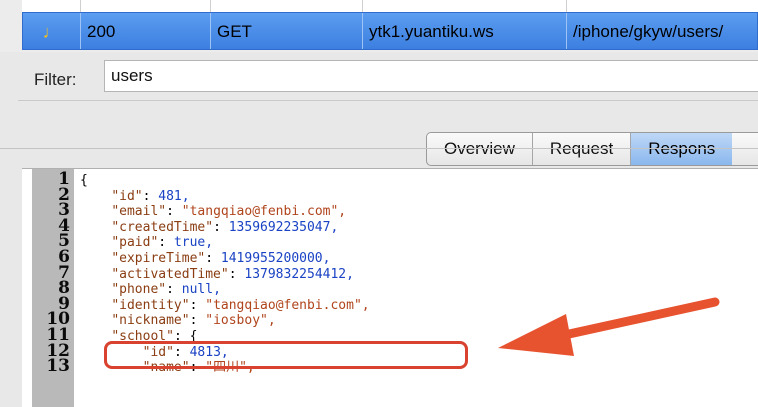  Describe the element at coordinates (201, 290) in the screenshot. I see `json-value: null,` at that location.